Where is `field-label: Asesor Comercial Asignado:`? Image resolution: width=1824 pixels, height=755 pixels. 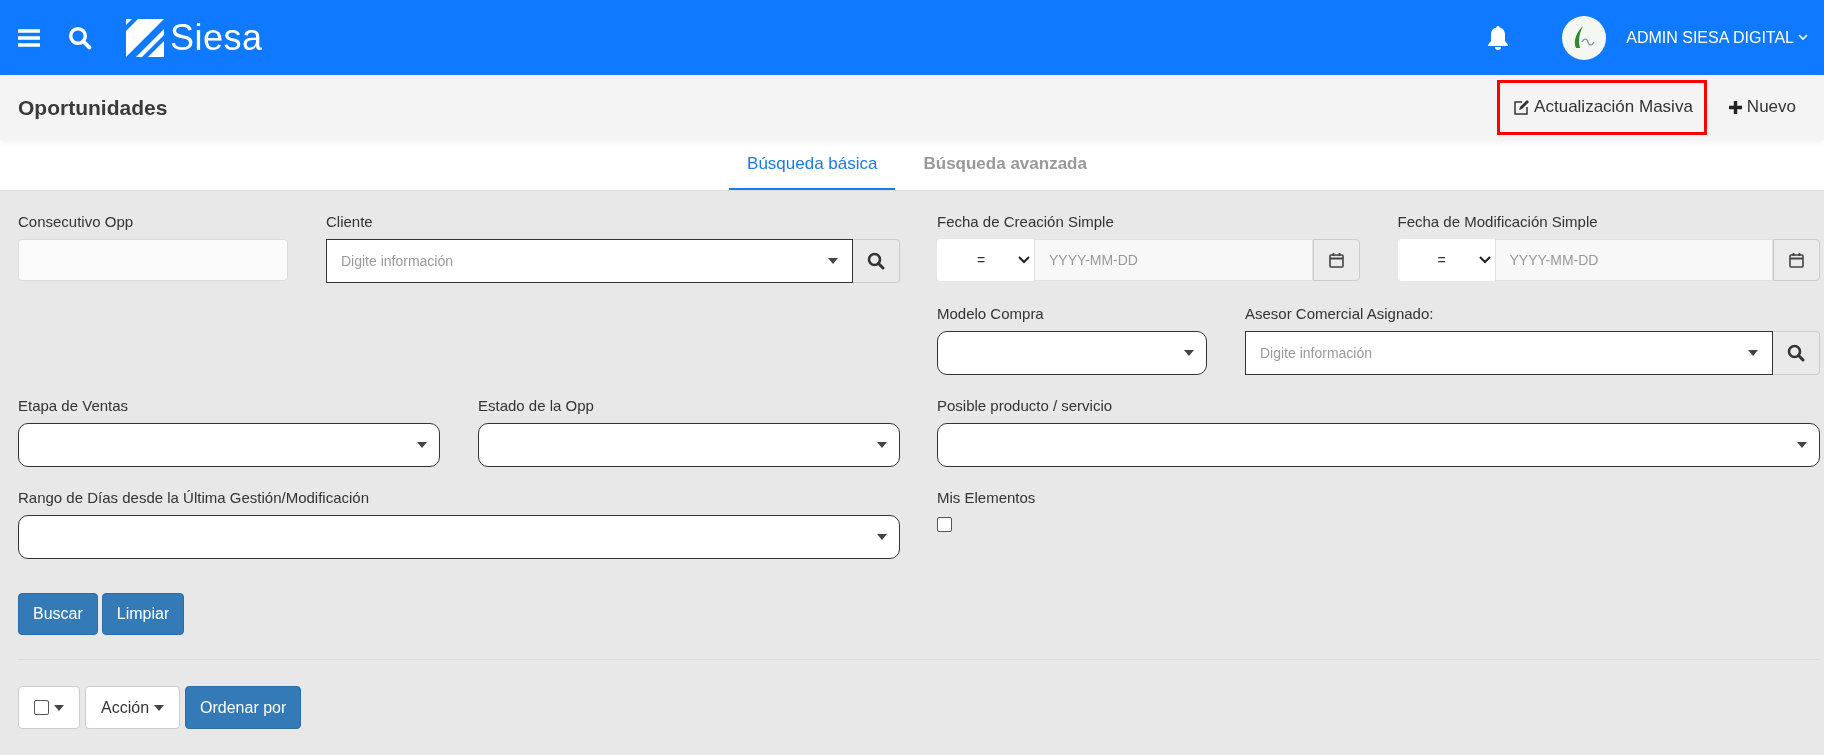 field-label: Asesor Comercial Asignado: is located at coordinates (1340, 314).